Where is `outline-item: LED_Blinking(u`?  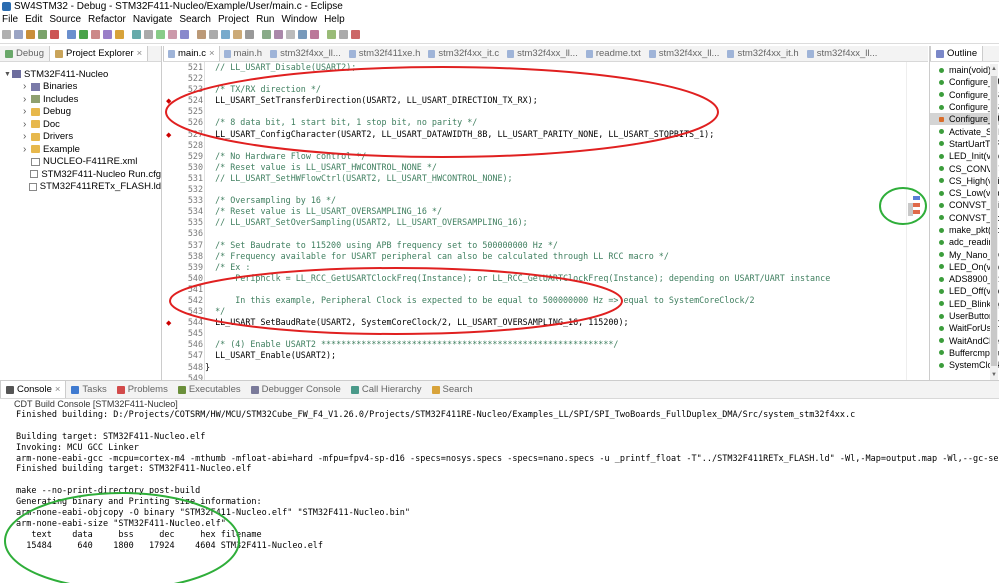
outline-item: LED_Blinking(u is located at coordinates (964, 304).